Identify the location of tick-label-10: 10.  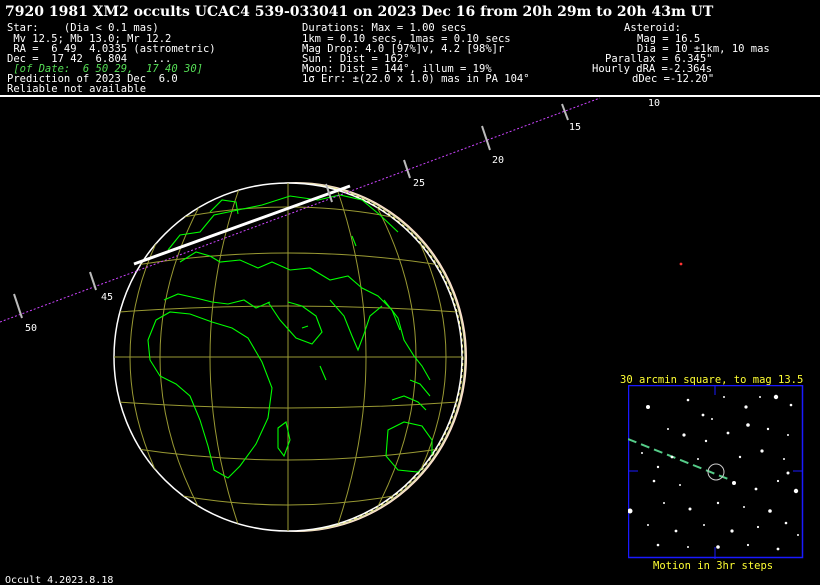
(654, 103).